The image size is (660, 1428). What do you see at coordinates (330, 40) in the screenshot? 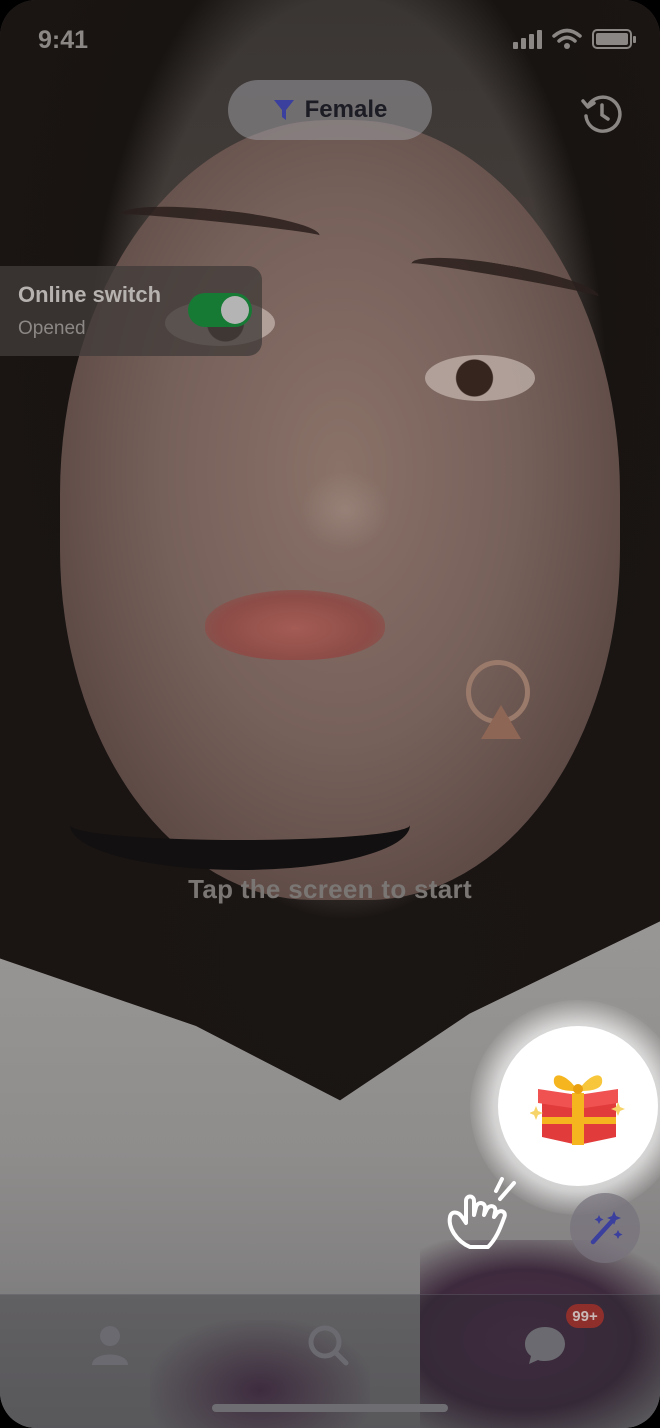
I see `status-bar: 9:41` at bounding box center [330, 40].